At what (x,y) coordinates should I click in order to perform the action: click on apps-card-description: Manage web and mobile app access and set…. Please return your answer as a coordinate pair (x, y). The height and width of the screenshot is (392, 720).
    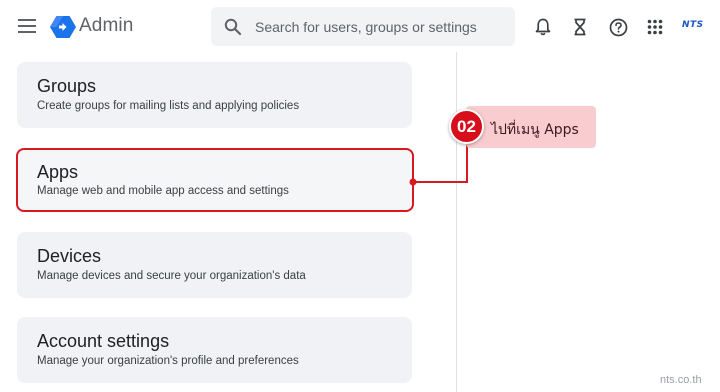
    Looking at the image, I should click on (163, 191).